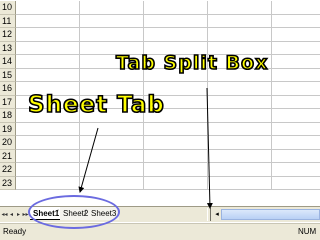  Describe the element at coordinates (96, 105) in the screenshot. I see `sheet-tab-callout: Sheet Tab` at that location.